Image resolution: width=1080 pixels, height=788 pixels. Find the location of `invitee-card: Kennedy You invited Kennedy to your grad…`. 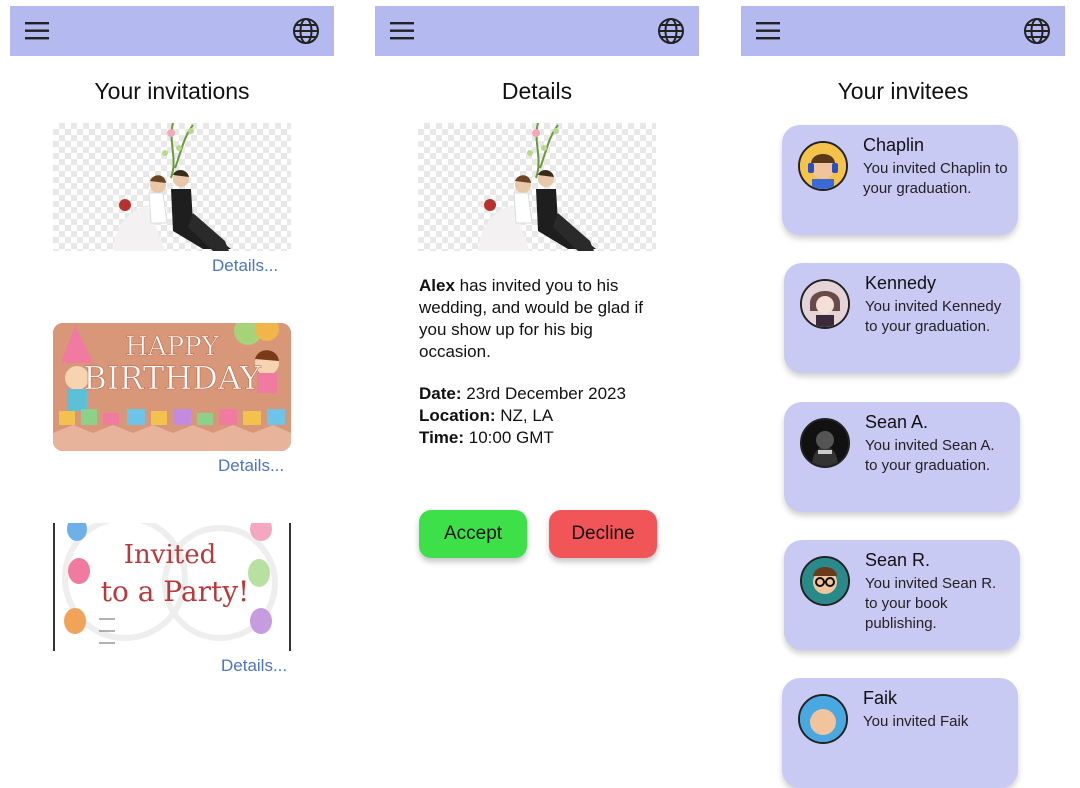

invitee-card: Kennedy You invited Kennedy to your grad… is located at coordinates (902, 318).